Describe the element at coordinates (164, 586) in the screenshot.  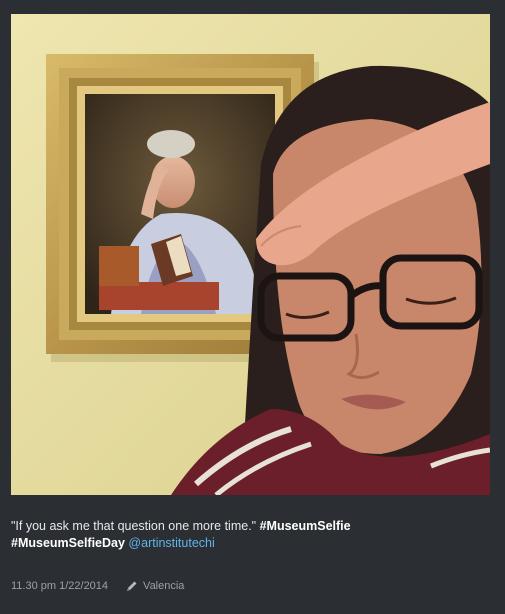
I see `location-label: Valencia` at that location.